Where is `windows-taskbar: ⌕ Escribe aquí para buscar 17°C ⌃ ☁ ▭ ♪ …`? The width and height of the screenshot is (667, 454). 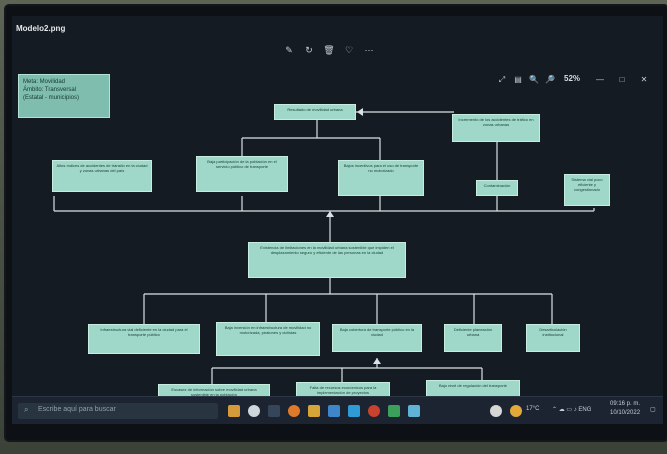
windows-taskbar: ⌕ Escribe aquí para buscar 17°C ⌃ ☁ ▭ ♪ … is located at coordinates (337, 410).